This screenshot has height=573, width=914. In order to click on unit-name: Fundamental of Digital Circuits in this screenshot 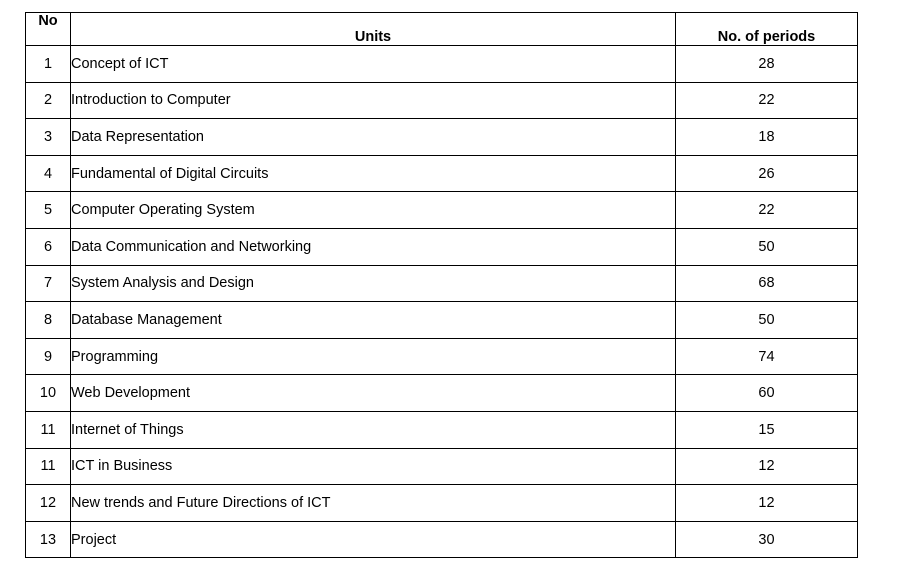, I will do `click(373, 173)`.